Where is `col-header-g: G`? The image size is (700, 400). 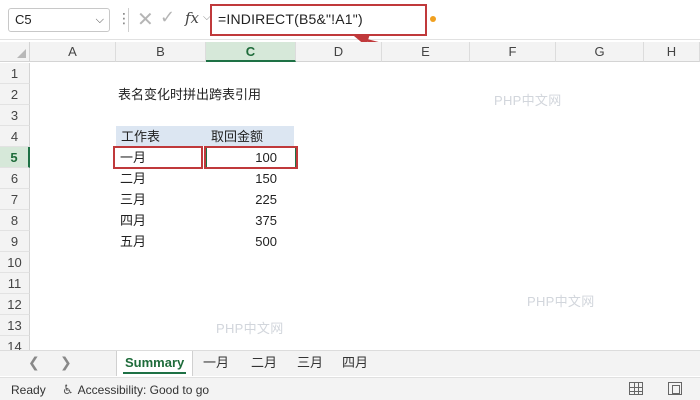
col-header-g: G is located at coordinates (600, 52).